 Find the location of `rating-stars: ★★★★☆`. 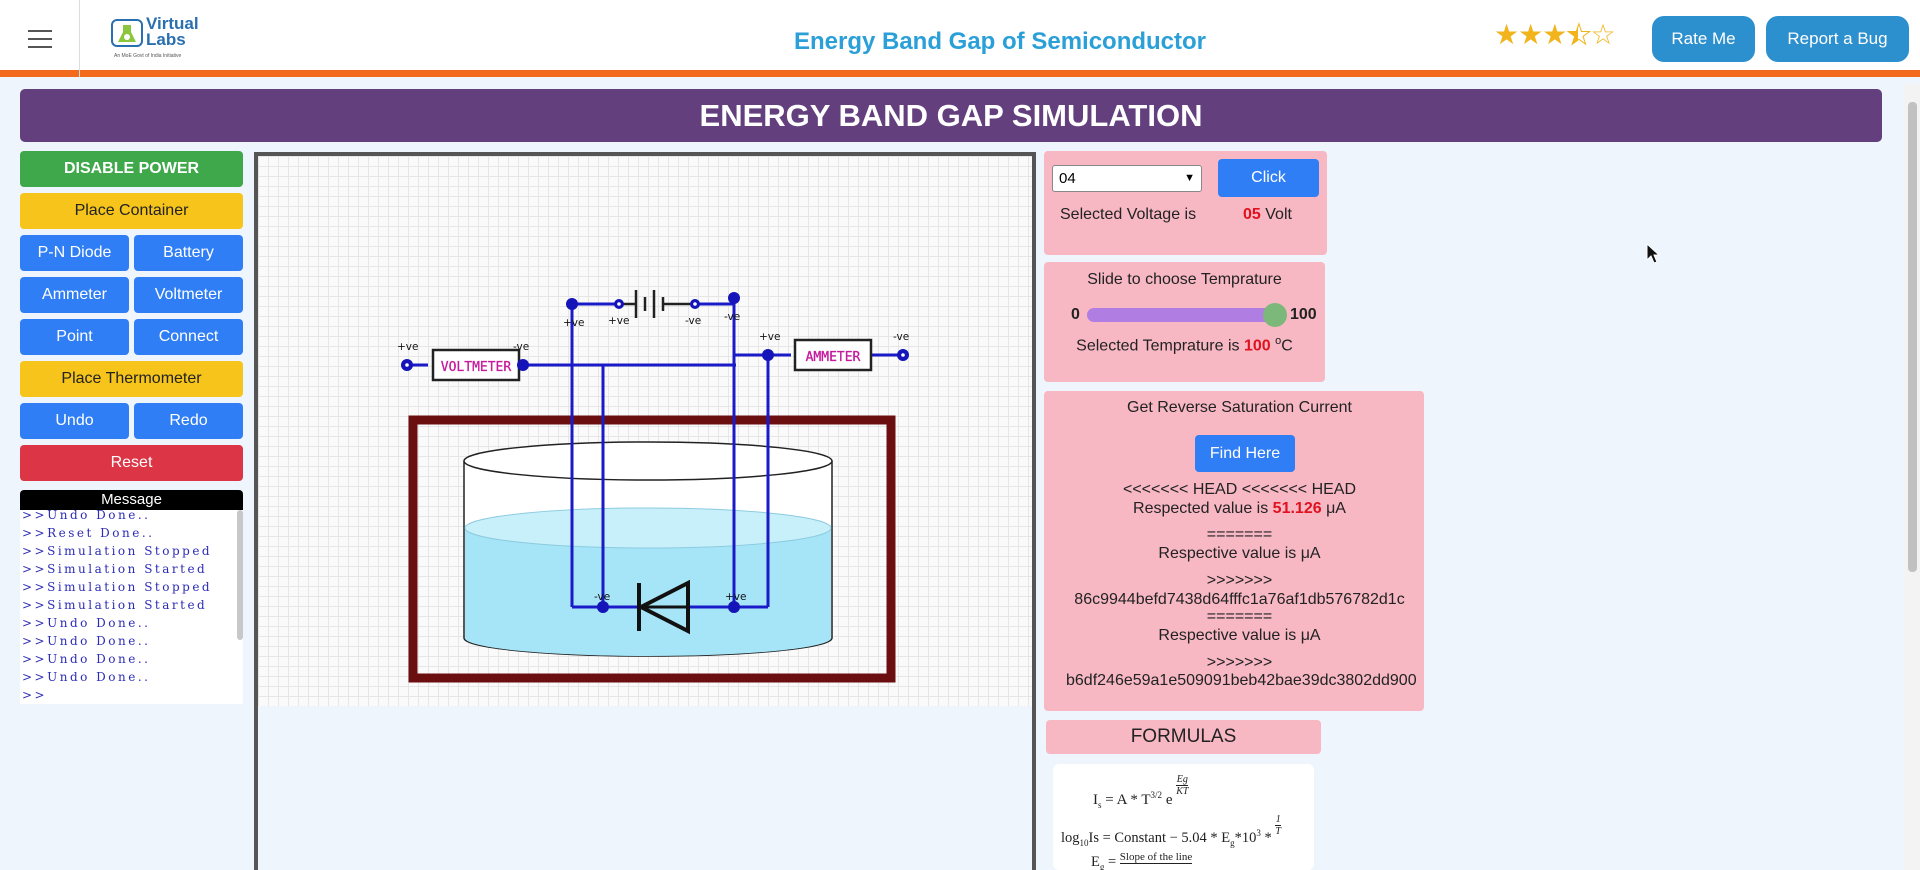

rating-stars: ★★★★☆ is located at coordinates (1555, 34).